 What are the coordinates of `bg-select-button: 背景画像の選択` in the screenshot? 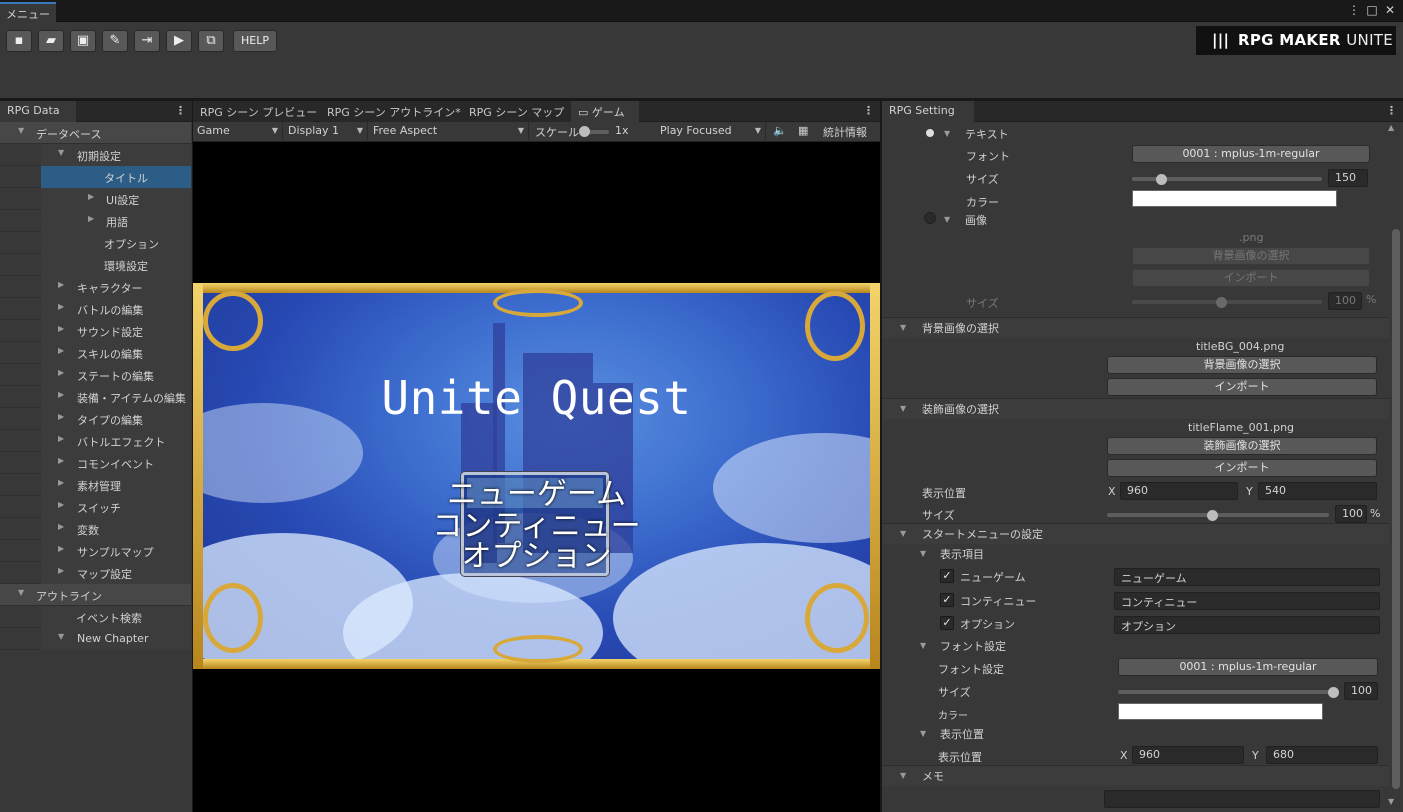 It's located at (1242, 365).